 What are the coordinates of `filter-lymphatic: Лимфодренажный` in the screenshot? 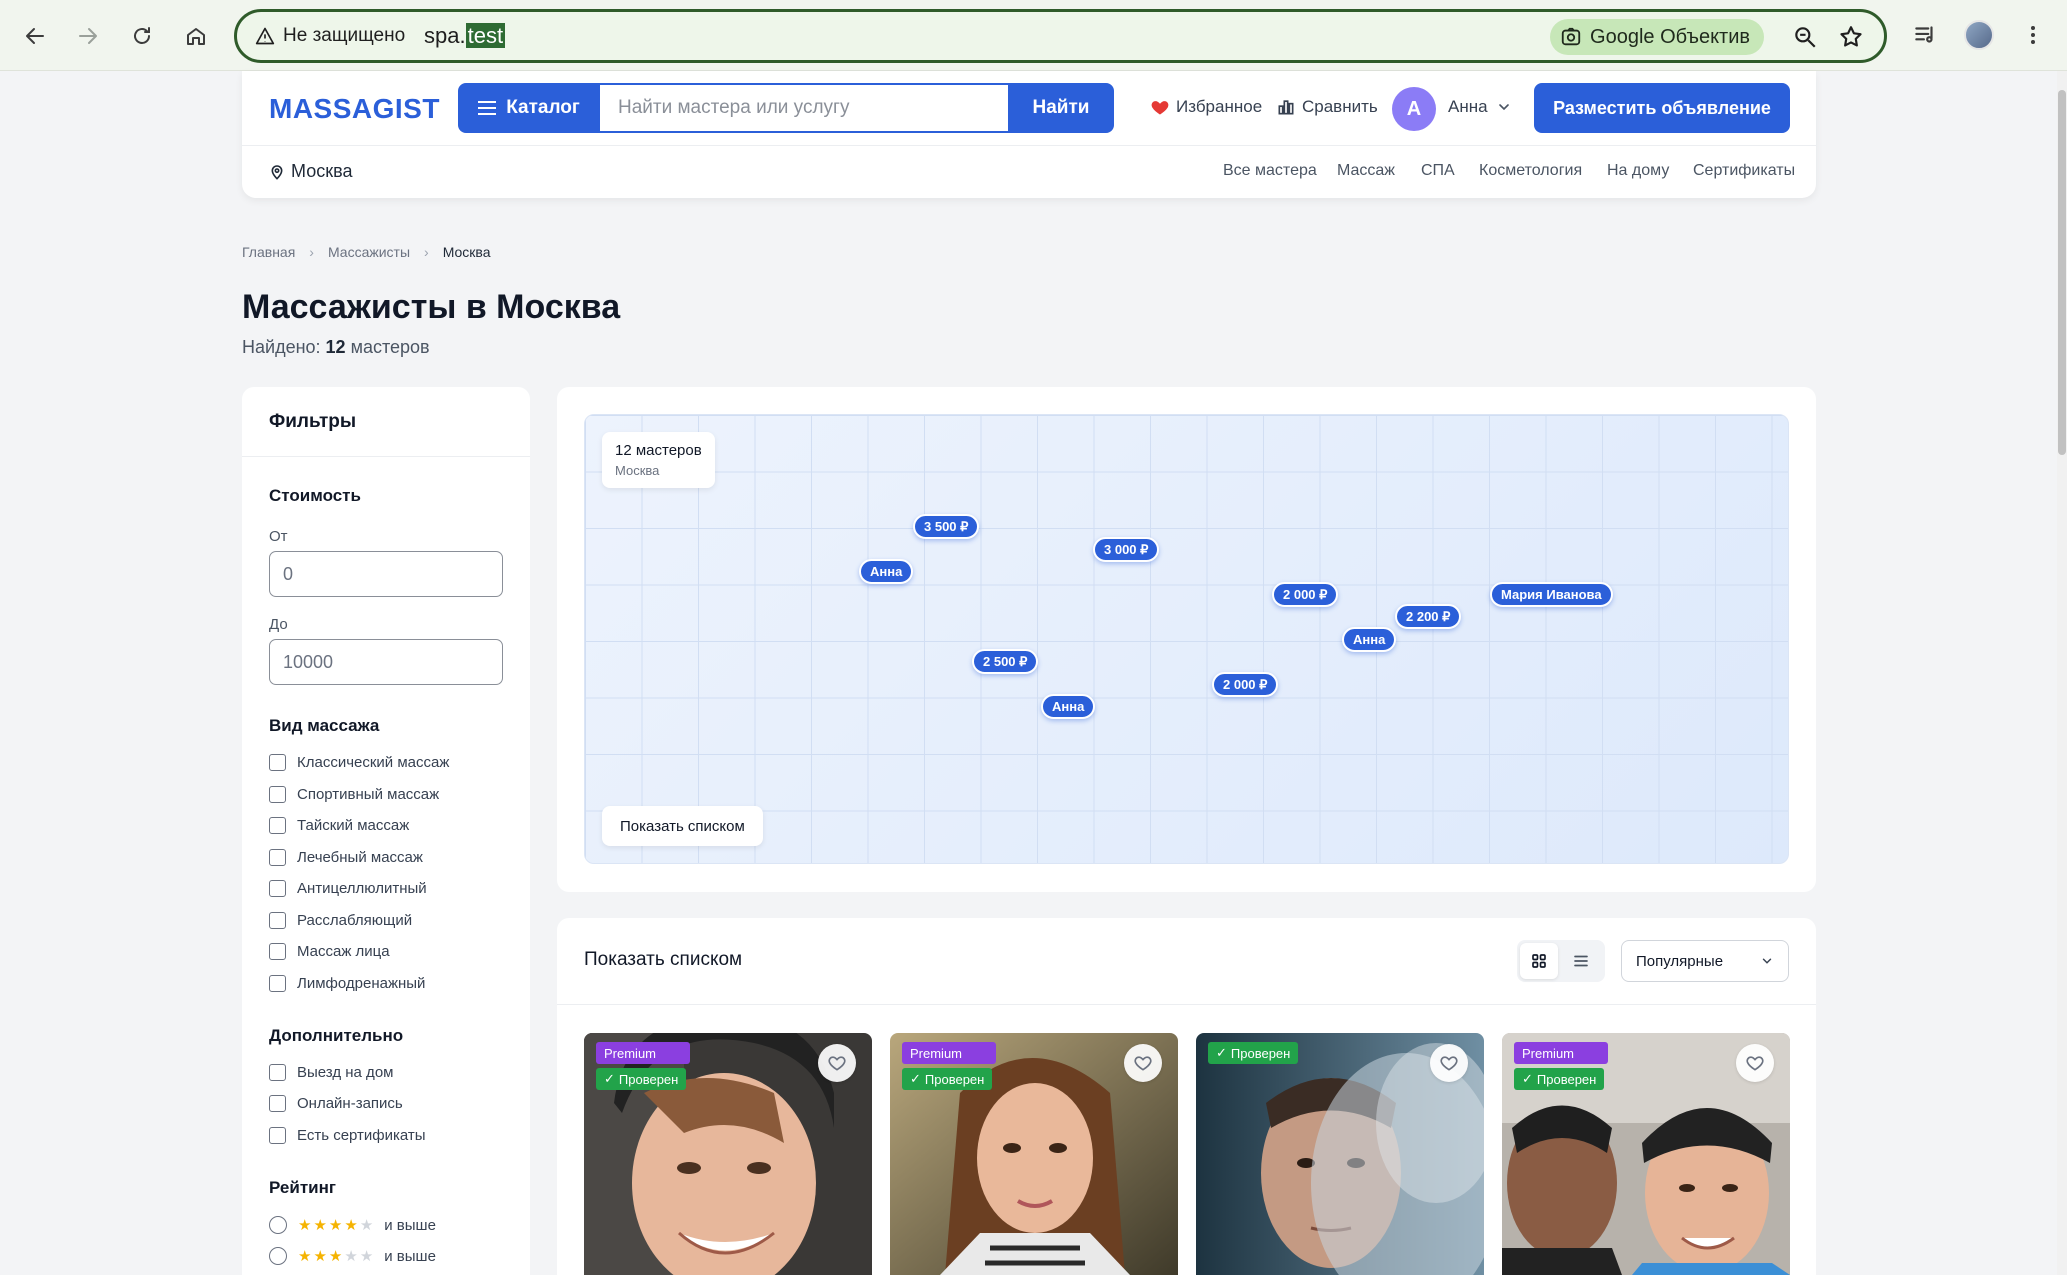 It's located at (347, 983).